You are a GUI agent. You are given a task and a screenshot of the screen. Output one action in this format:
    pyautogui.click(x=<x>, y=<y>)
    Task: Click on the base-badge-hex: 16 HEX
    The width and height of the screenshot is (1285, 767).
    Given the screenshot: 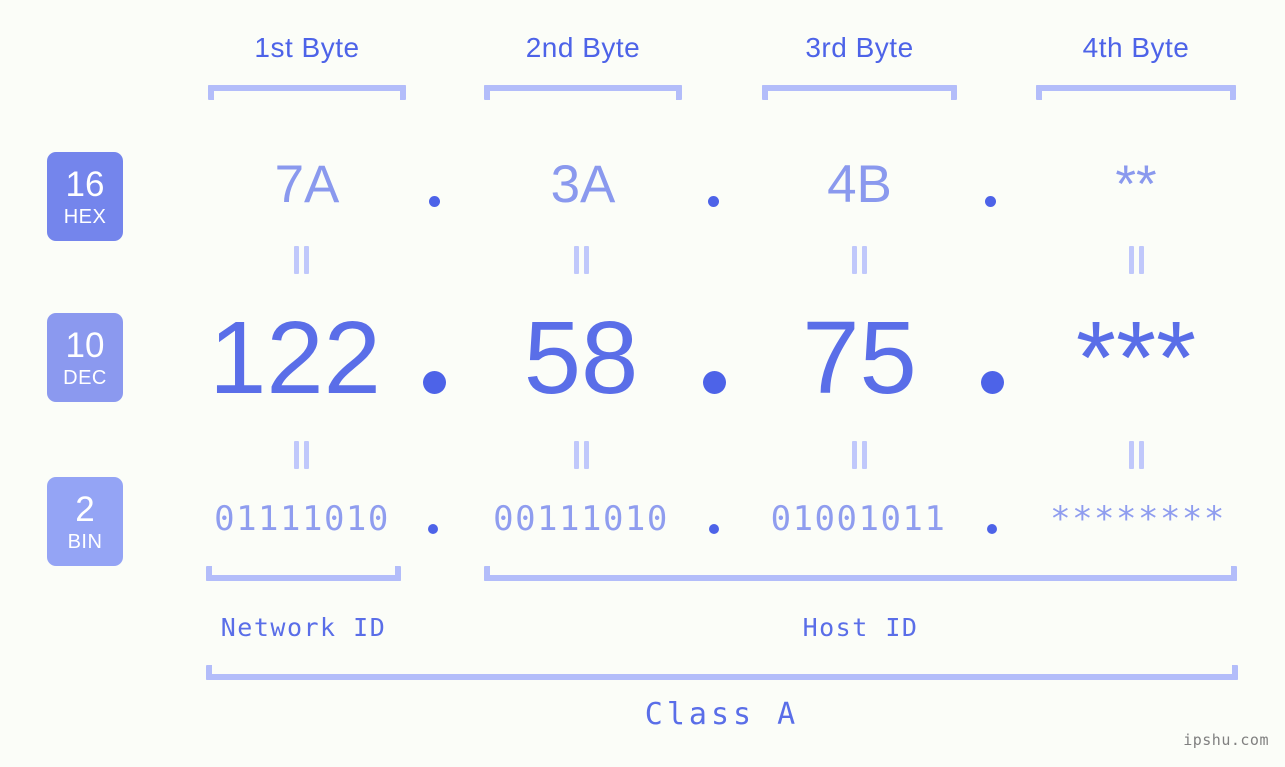 What is the action you would take?
    pyautogui.click(x=85, y=196)
    